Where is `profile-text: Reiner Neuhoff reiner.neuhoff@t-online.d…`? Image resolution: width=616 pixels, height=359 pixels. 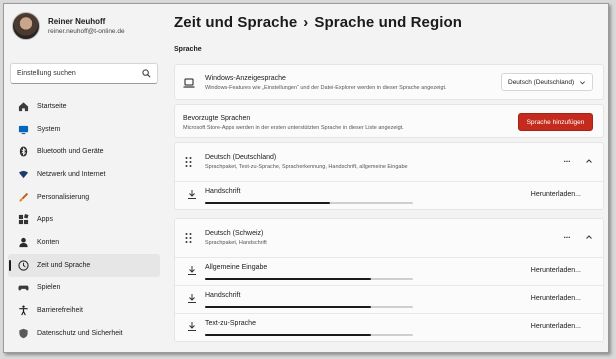
profile-text: Reiner Neuhoff reiner.neuhoff@t-online.d… is located at coordinates (86, 26).